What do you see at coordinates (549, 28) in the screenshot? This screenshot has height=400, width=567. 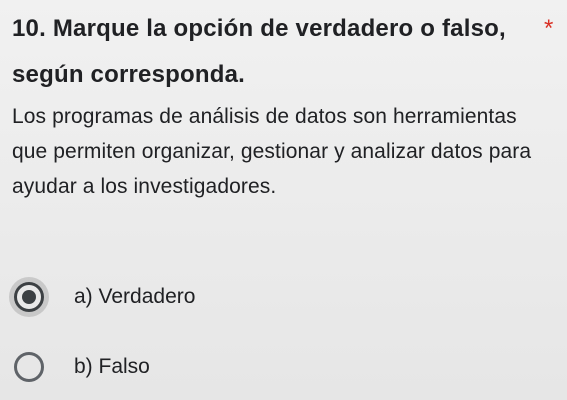 I see `required-marker: *` at bounding box center [549, 28].